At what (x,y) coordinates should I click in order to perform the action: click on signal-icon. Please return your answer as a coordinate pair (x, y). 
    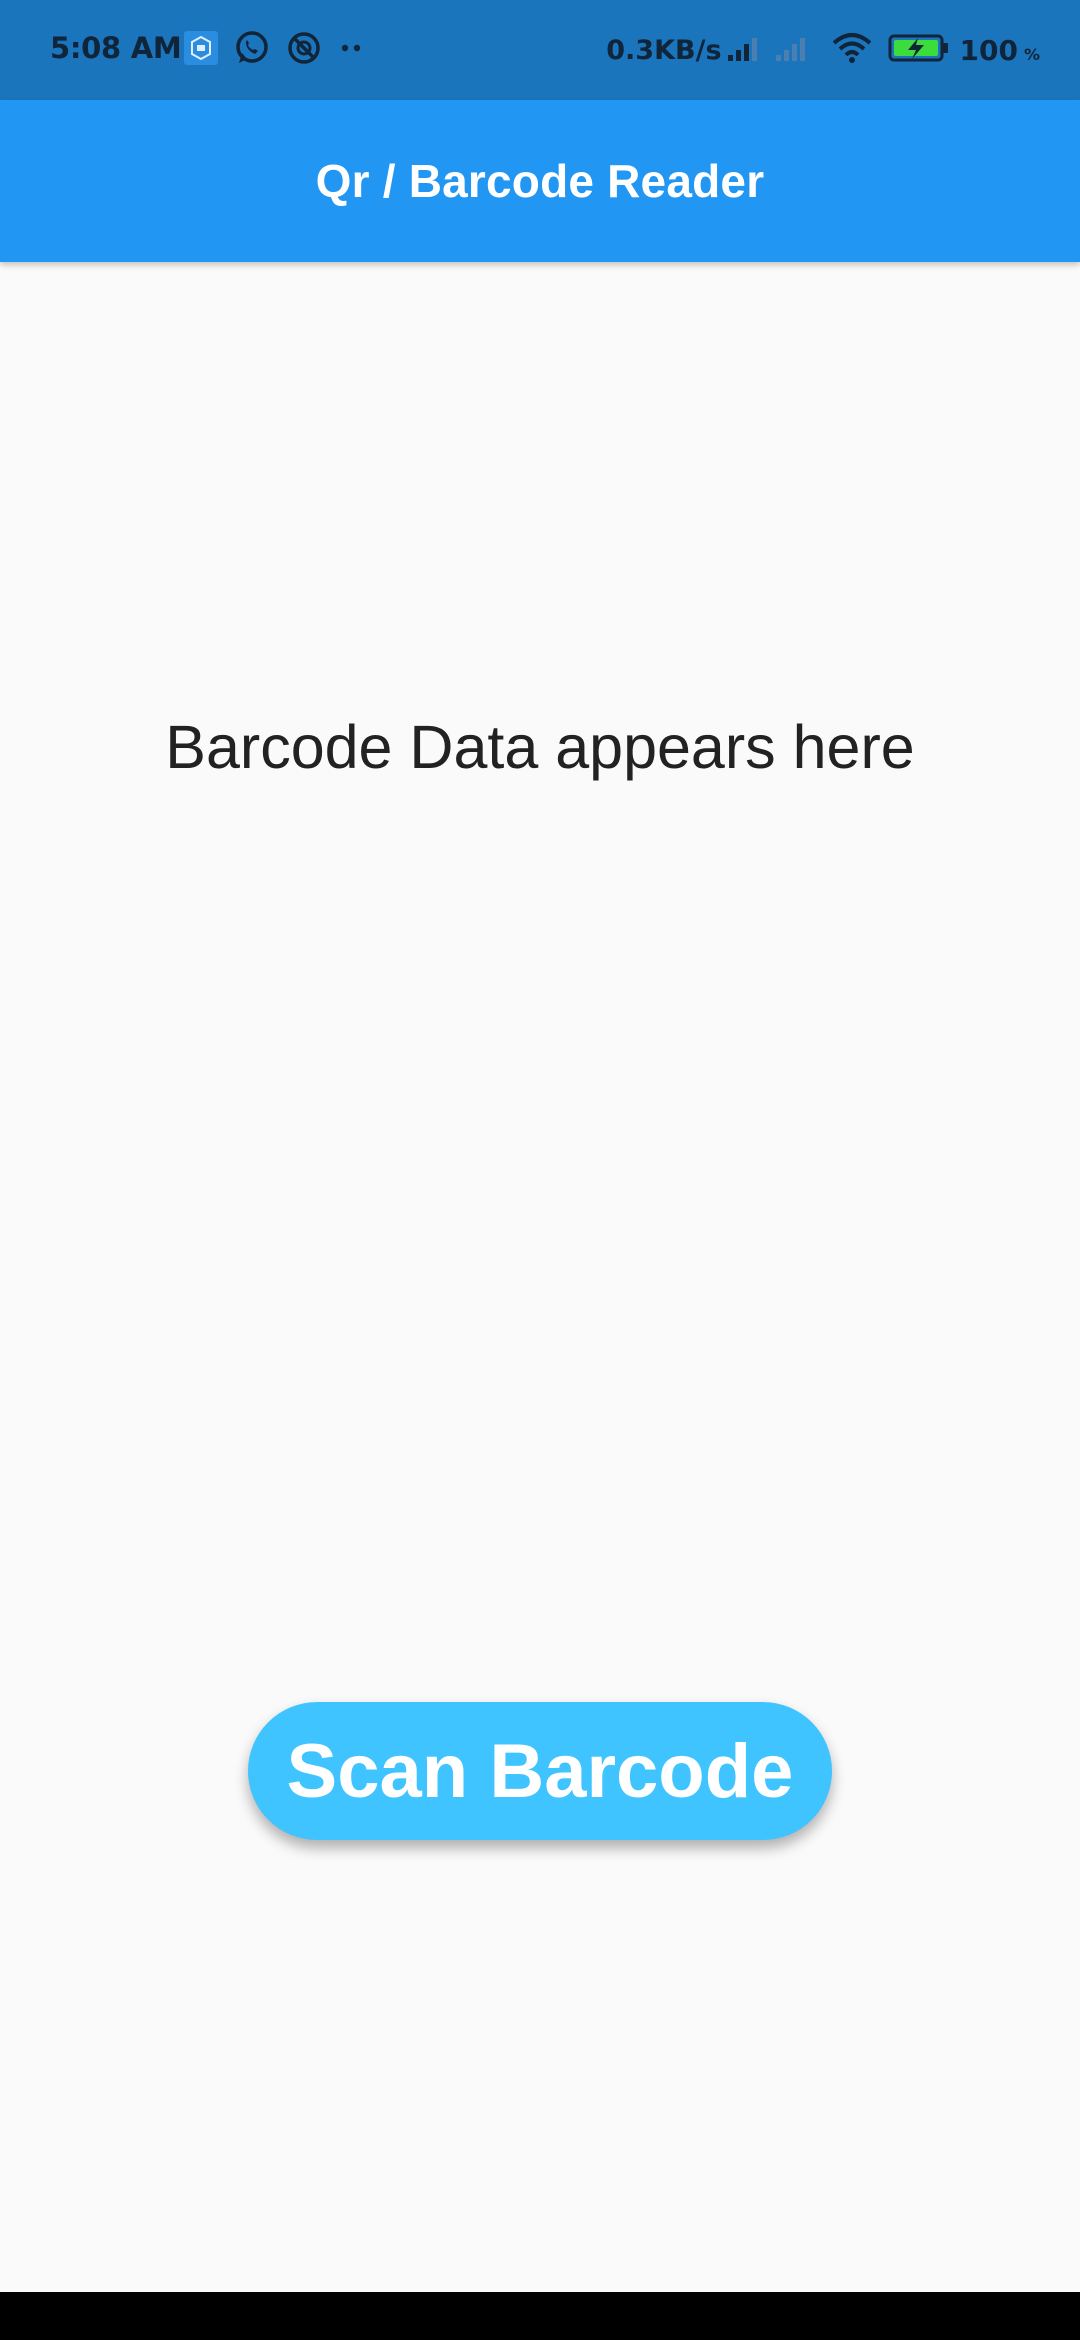
    Looking at the image, I should click on (746, 50).